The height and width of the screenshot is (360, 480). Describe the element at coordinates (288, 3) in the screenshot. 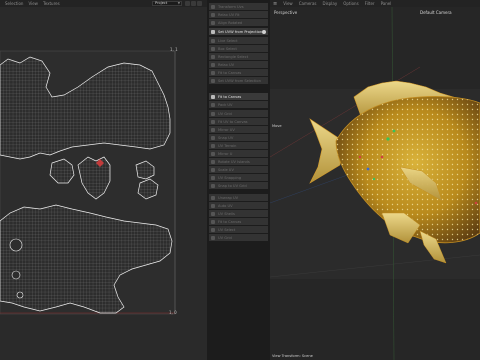

I see `vp-menu-view: View` at that location.